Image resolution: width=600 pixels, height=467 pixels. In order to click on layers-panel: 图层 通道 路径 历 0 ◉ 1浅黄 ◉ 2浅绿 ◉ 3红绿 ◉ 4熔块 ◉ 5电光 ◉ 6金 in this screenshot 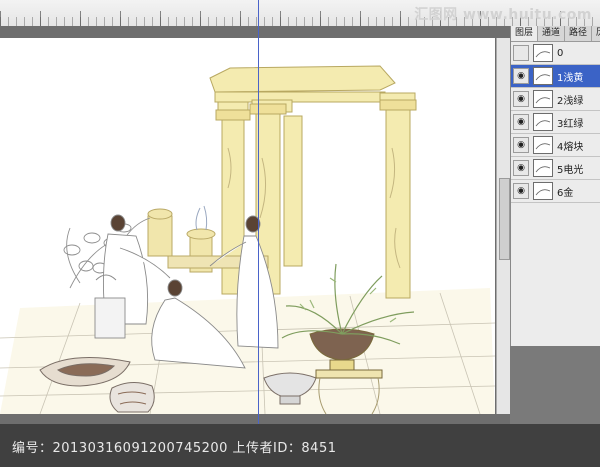, I will do `click(555, 186)`.